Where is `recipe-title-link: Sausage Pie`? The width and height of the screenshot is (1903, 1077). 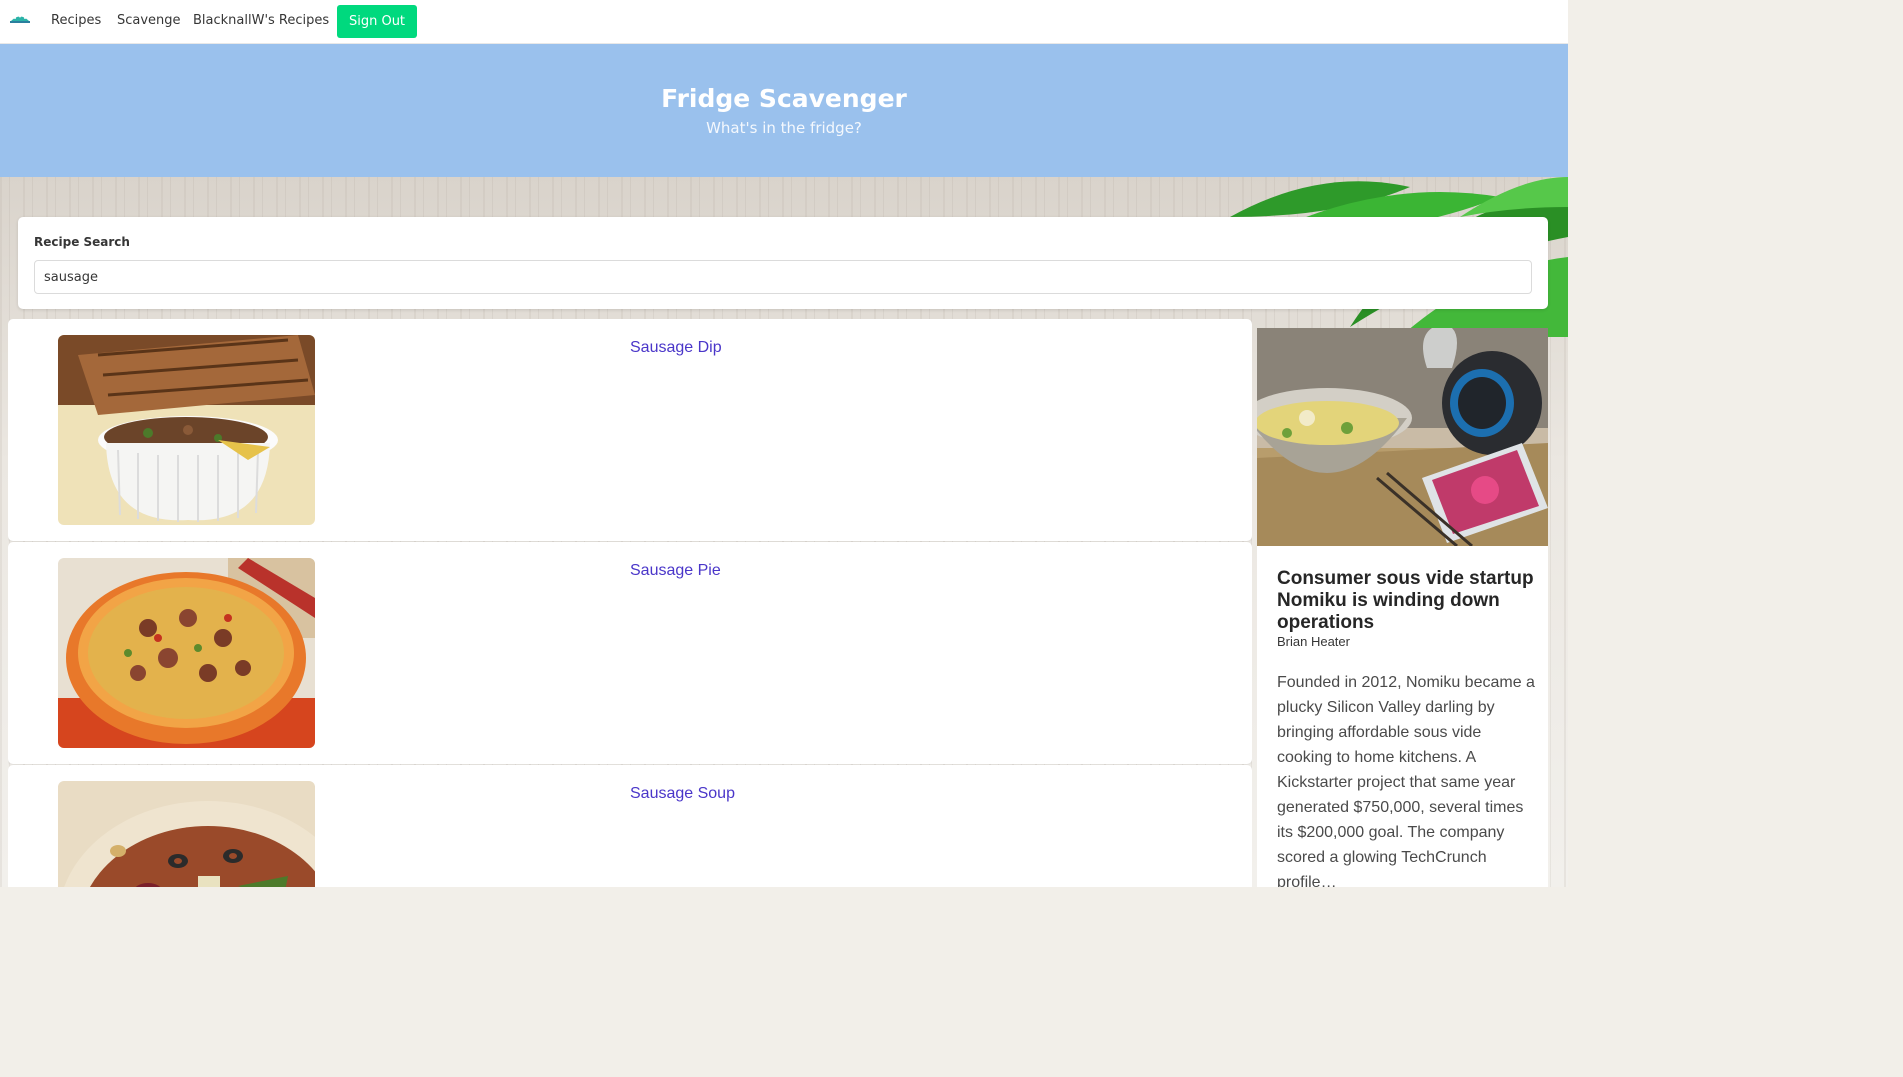
recipe-title-link: Sausage Pie is located at coordinates (675, 571).